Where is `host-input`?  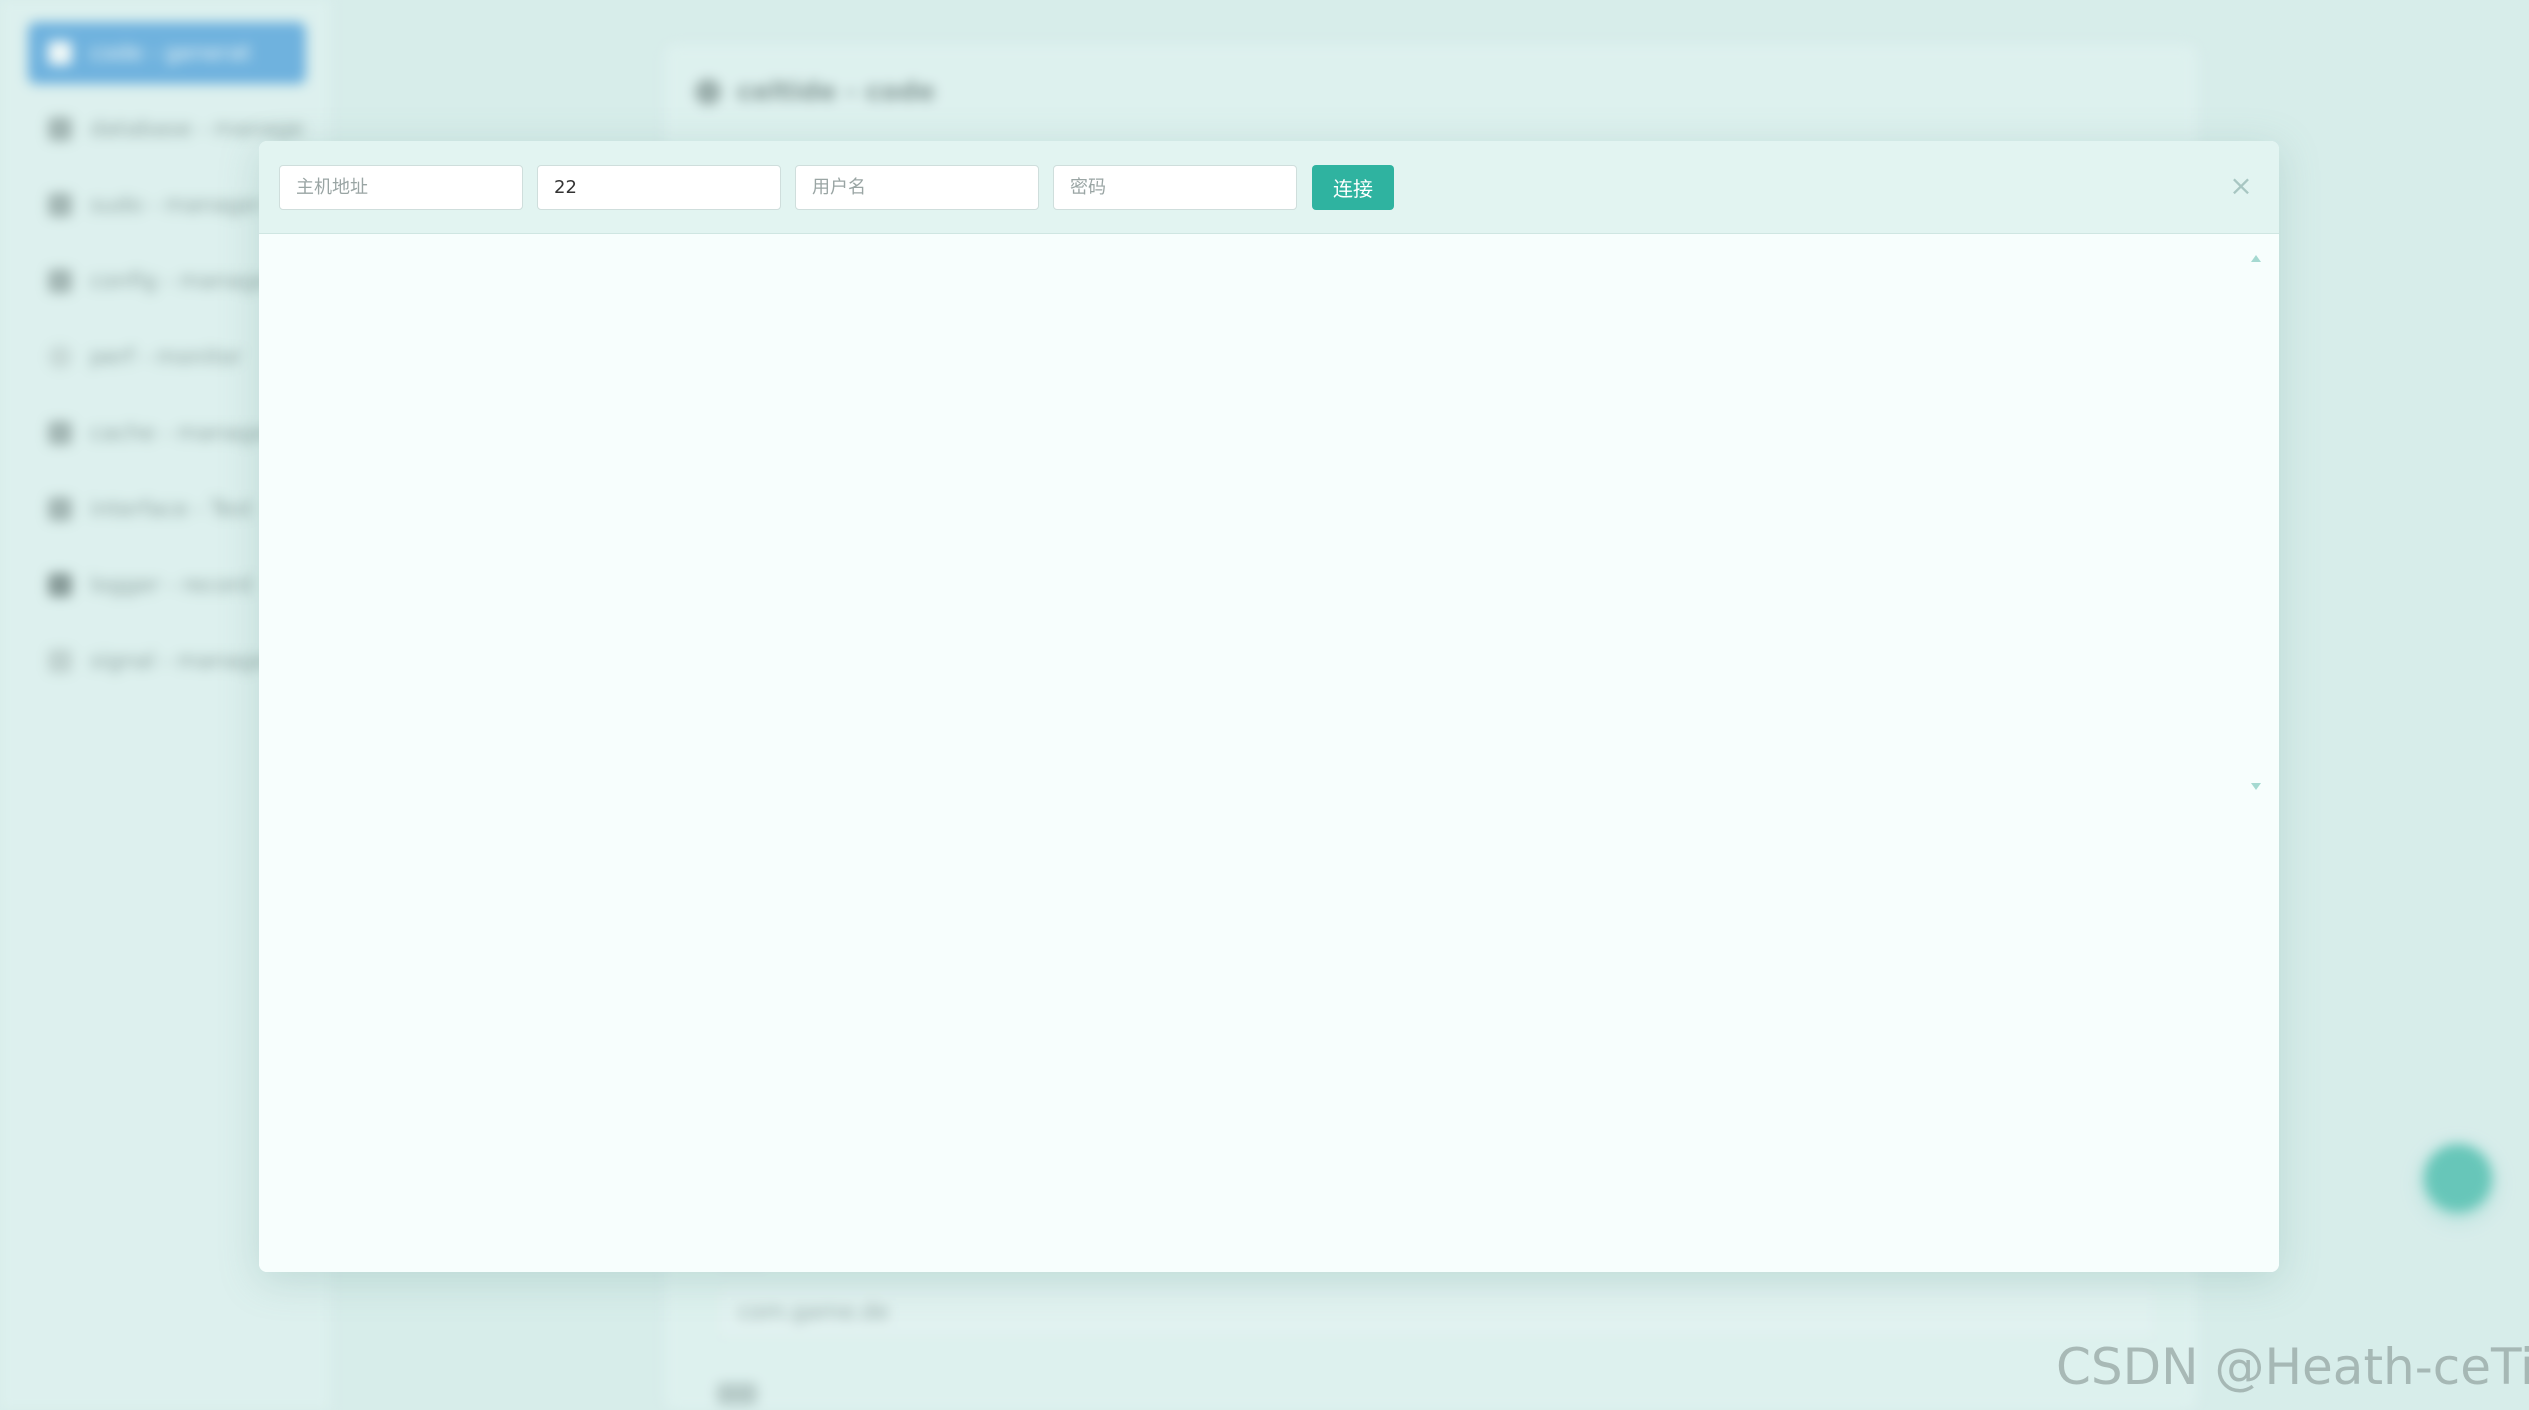 host-input is located at coordinates (401, 187).